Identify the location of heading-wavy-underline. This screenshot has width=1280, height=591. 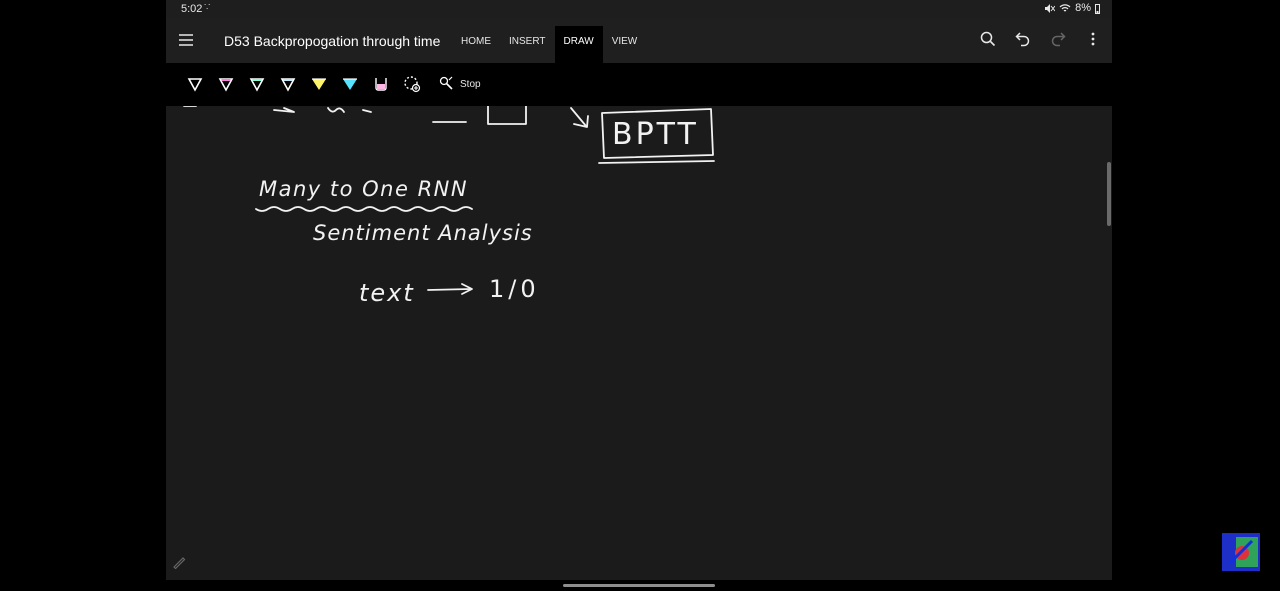
(364, 209).